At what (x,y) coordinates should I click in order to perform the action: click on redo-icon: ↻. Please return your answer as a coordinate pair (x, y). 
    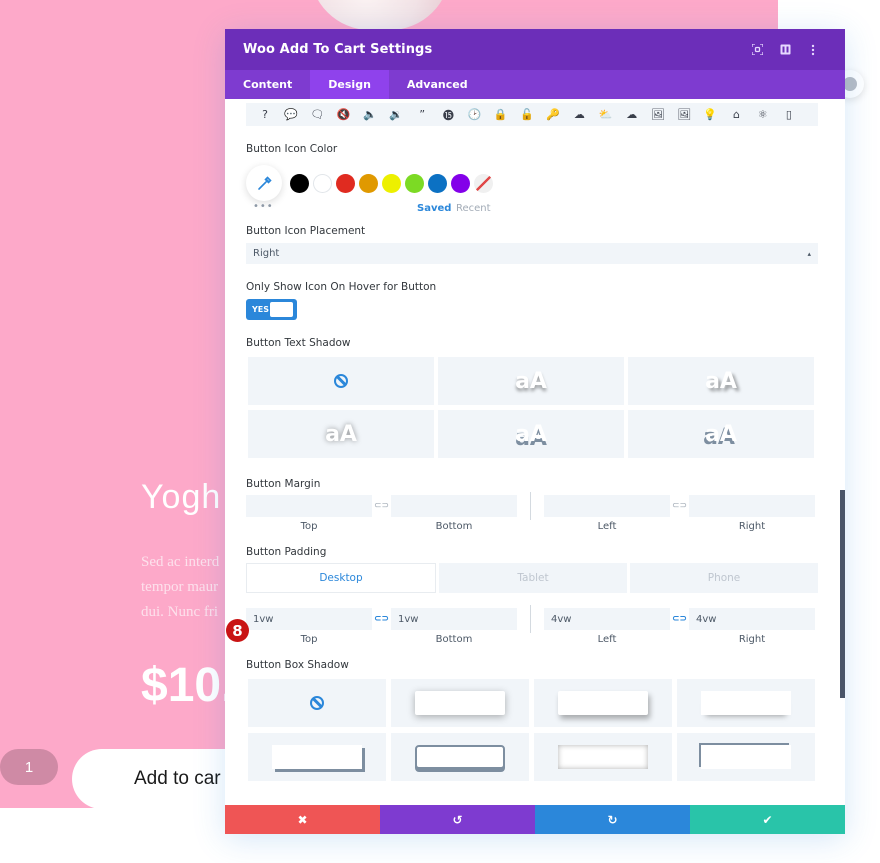
    Looking at the image, I should click on (612, 819).